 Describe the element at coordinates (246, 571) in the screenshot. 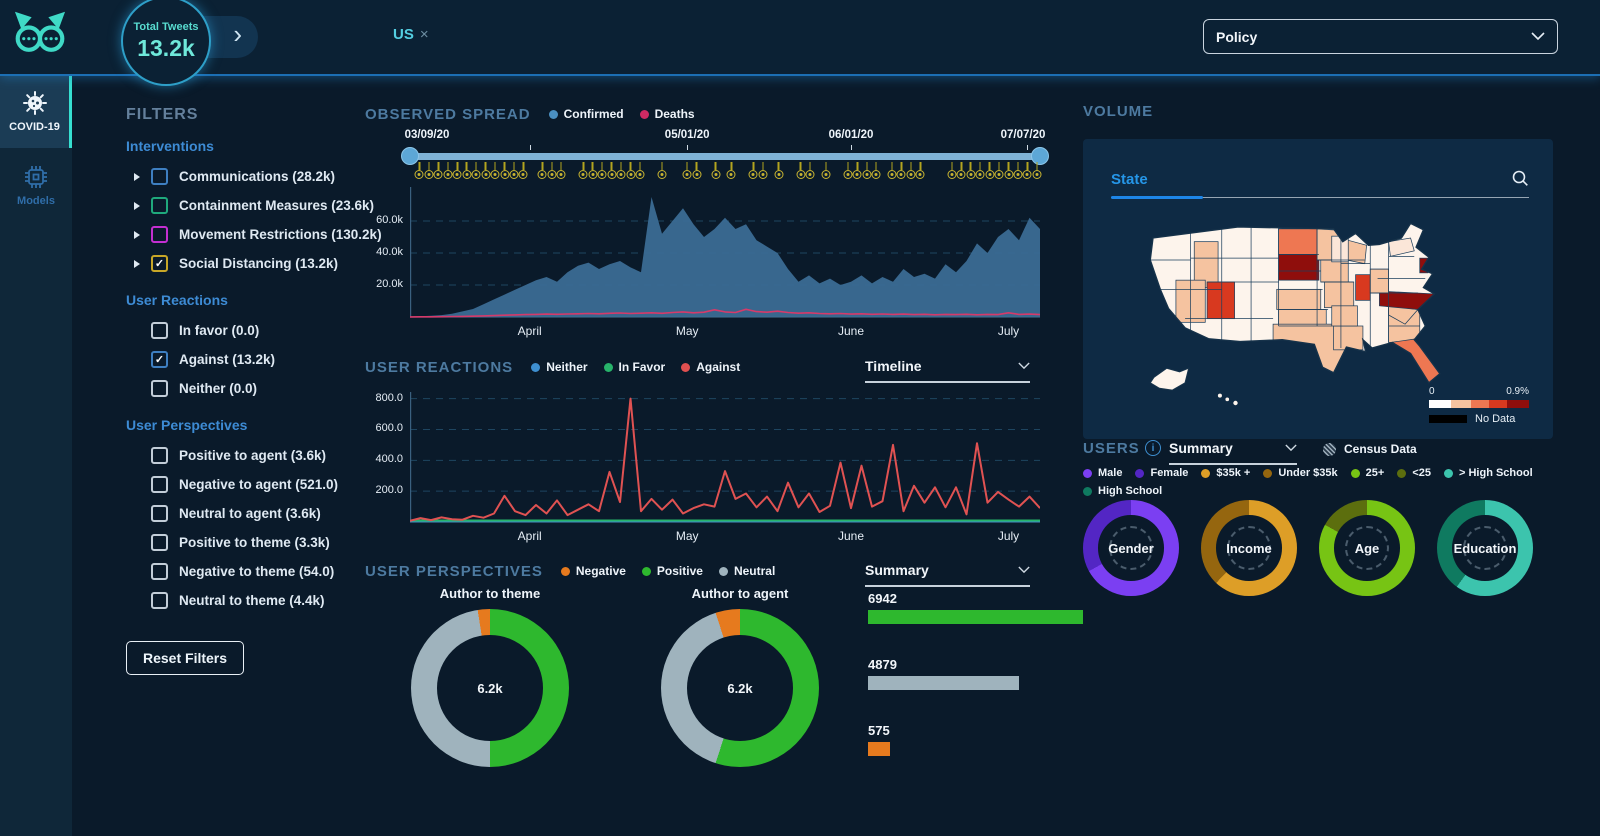

I see `filter-item-row: Negative to theme (54.0)` at that location.